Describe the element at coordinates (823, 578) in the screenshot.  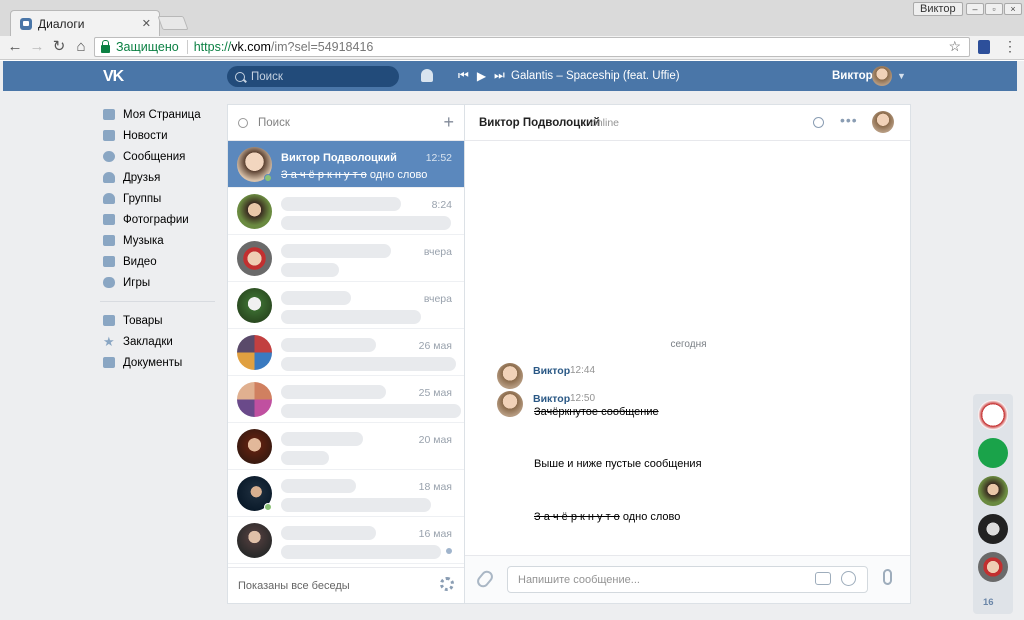
I see `camera-icon` at that location.